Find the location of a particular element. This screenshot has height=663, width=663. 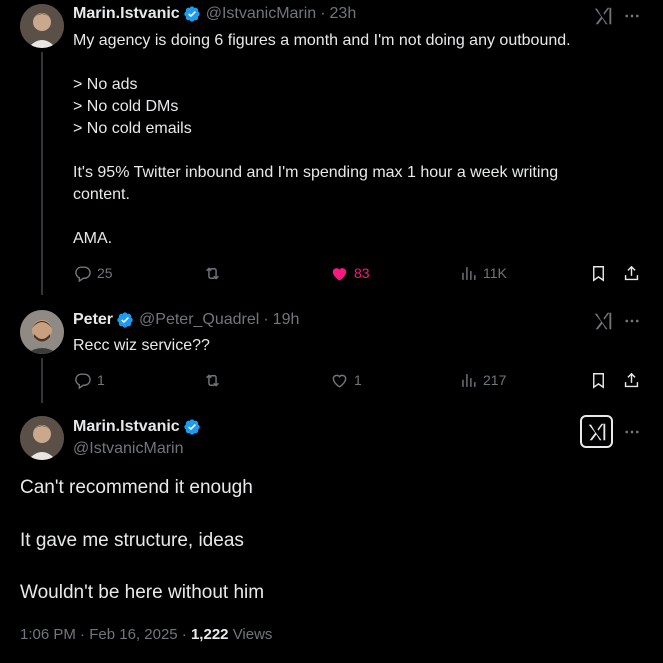

post-time: 1:06 PM is located at coordinates (48, 634).